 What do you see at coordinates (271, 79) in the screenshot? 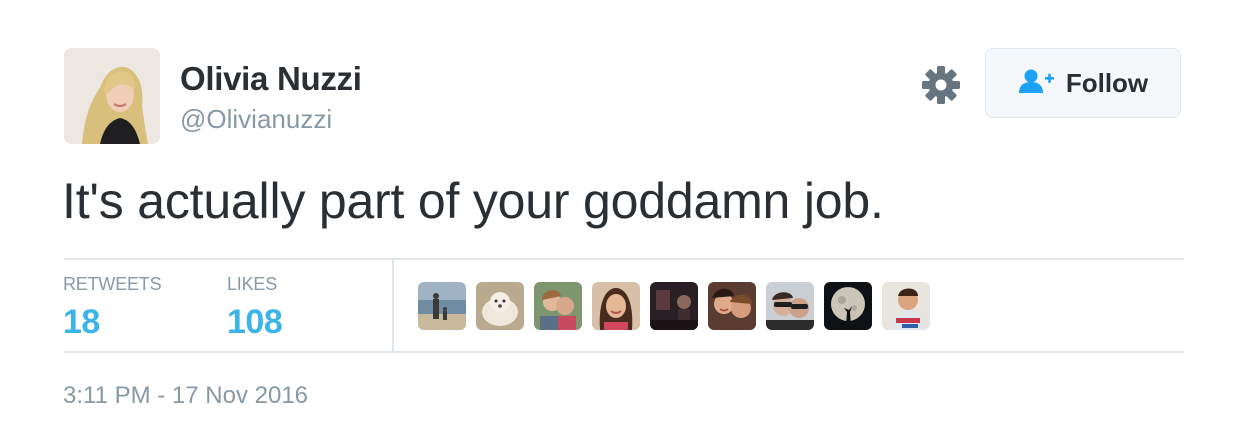
I see `author-name: Olivia Nuzzi` at bounding box center [271, 79].